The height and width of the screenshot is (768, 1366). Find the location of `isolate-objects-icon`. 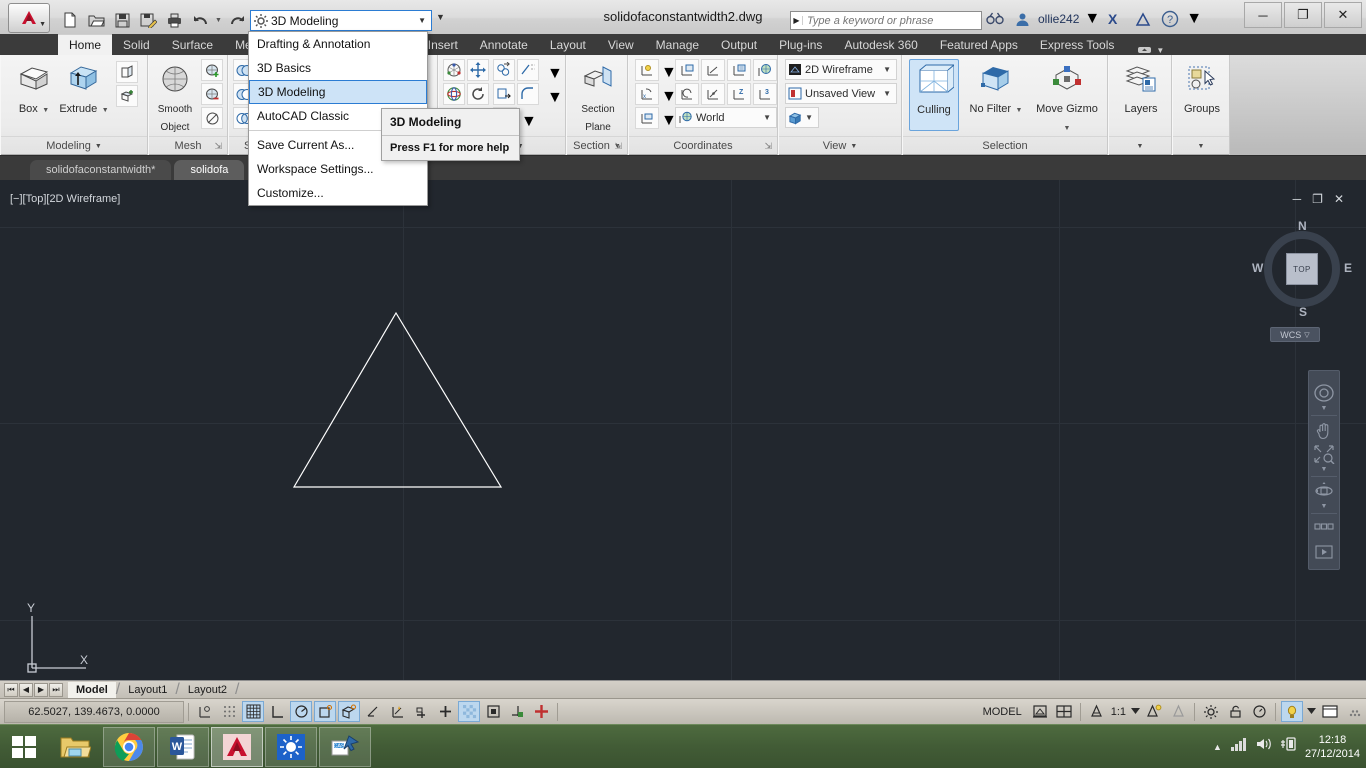

isolate-objects-icon is located at coordinates (1292, 711).